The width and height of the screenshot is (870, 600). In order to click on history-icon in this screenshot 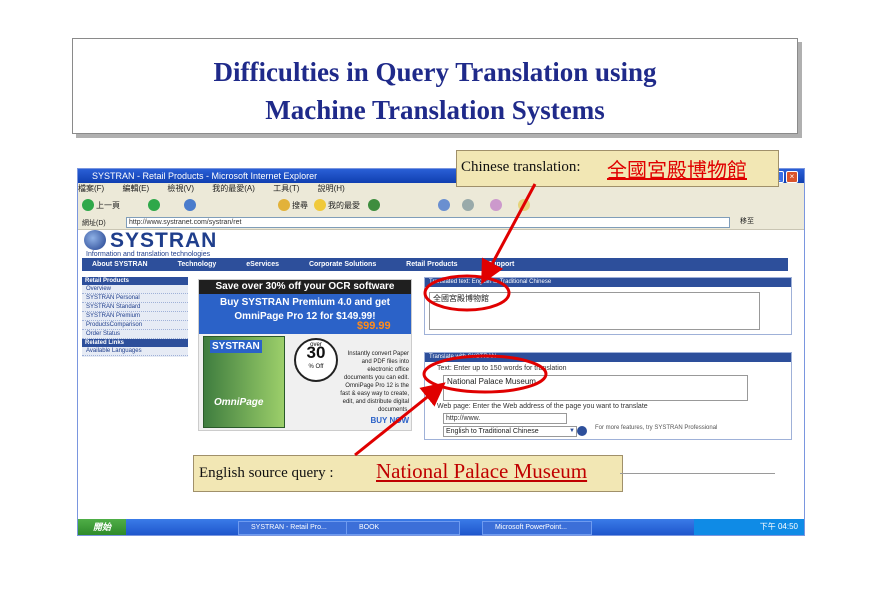, I will do `click(444, 205)`.